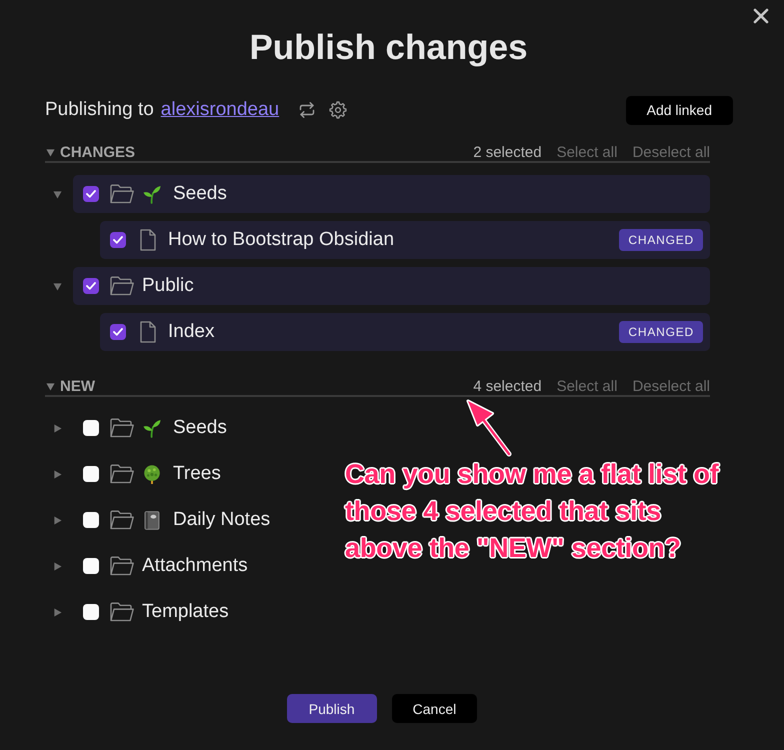  What do you see at coordinates (331, 708) in the screenshot?
I see `publish-button: Publish` at bounding box center [331, 708].